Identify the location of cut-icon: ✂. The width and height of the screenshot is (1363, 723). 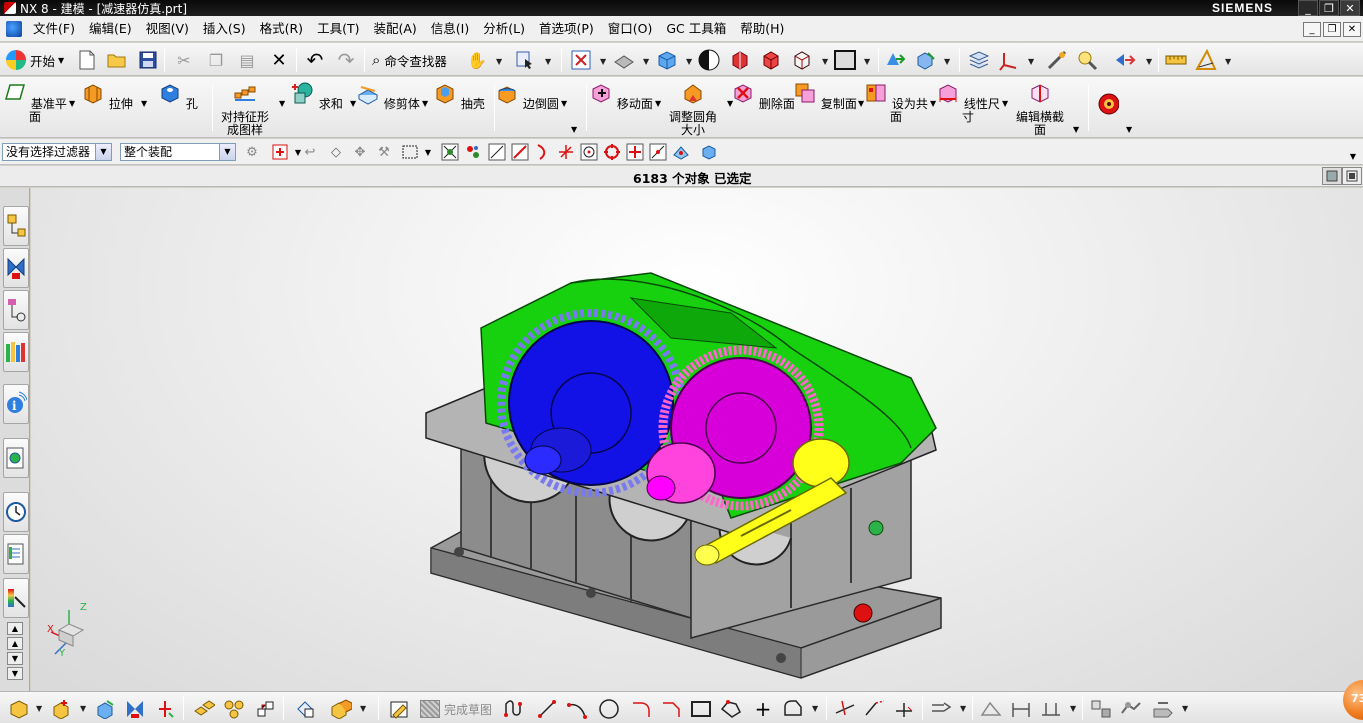
(184, 60).